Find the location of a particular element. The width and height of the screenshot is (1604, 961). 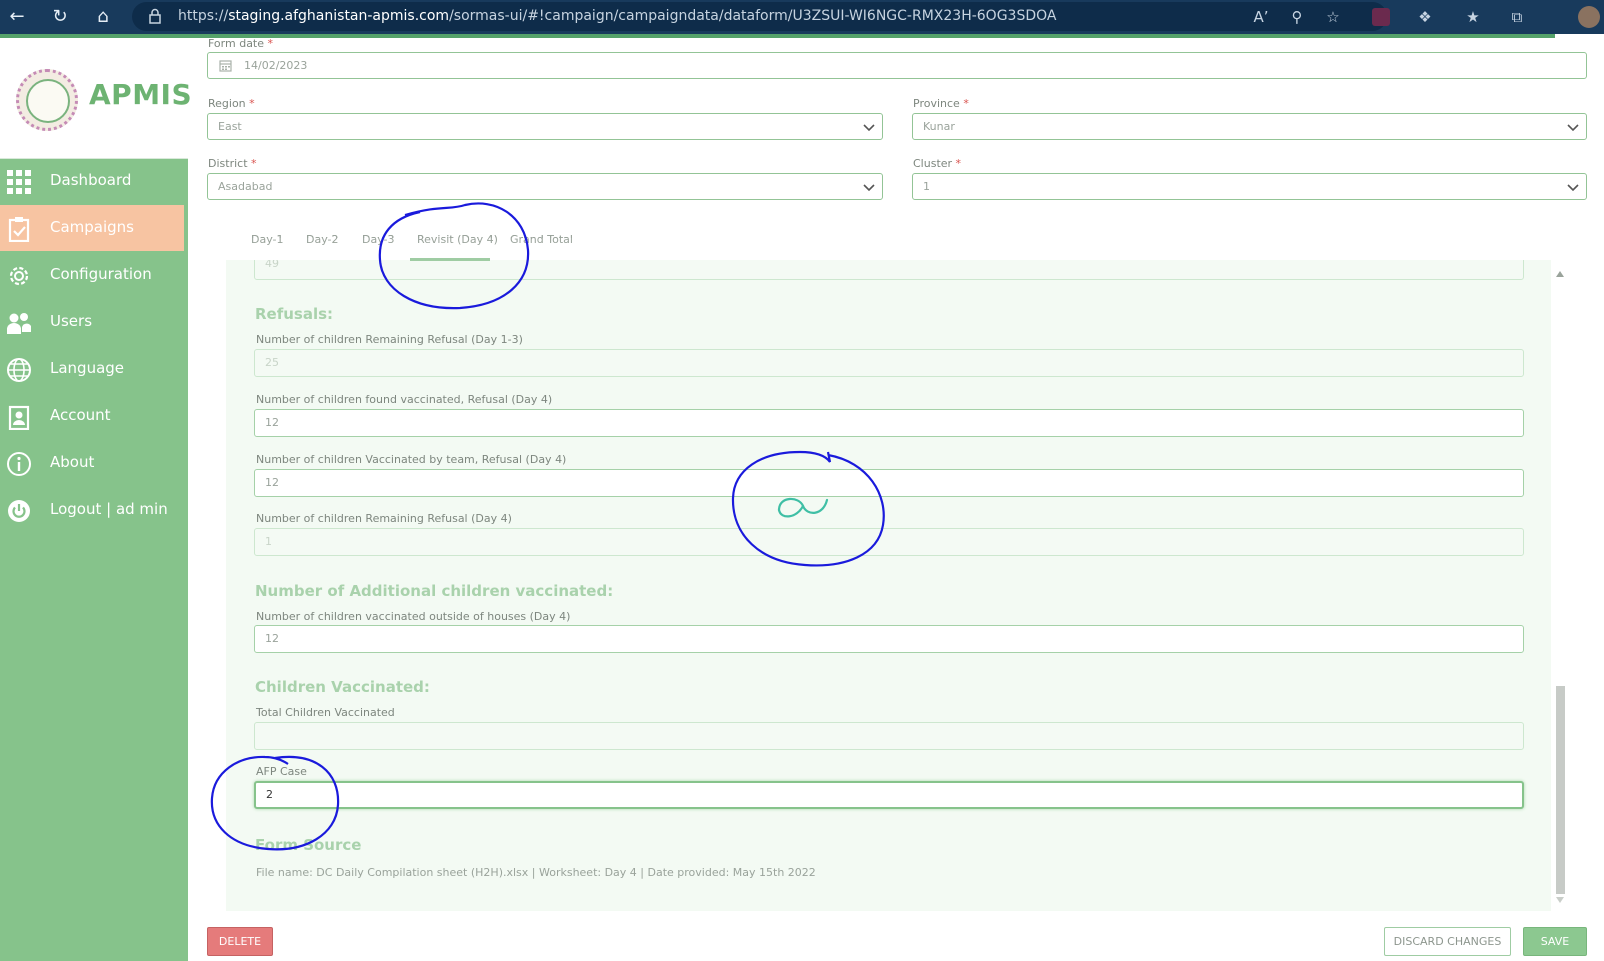

id-badge-icon is located at coordinates (19, 417).